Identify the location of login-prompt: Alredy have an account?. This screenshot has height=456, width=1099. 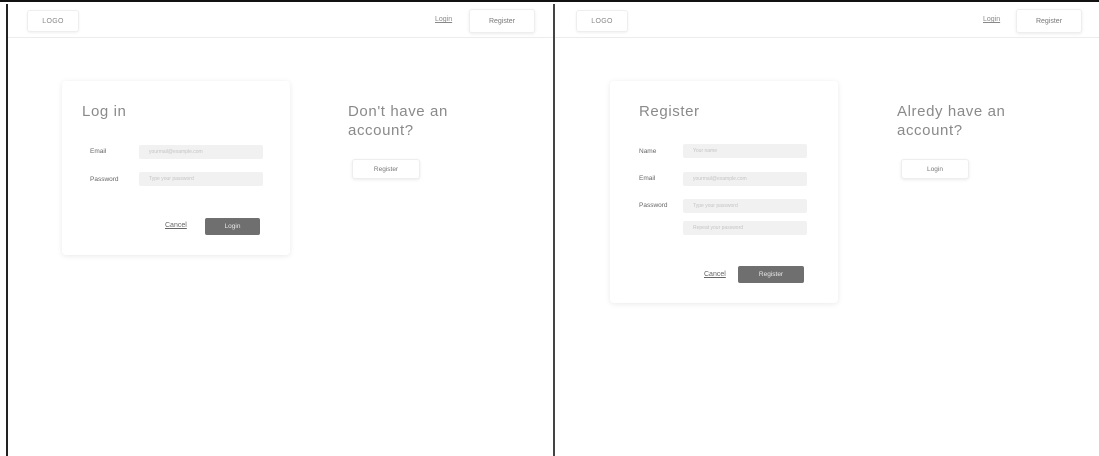
(951, 121).